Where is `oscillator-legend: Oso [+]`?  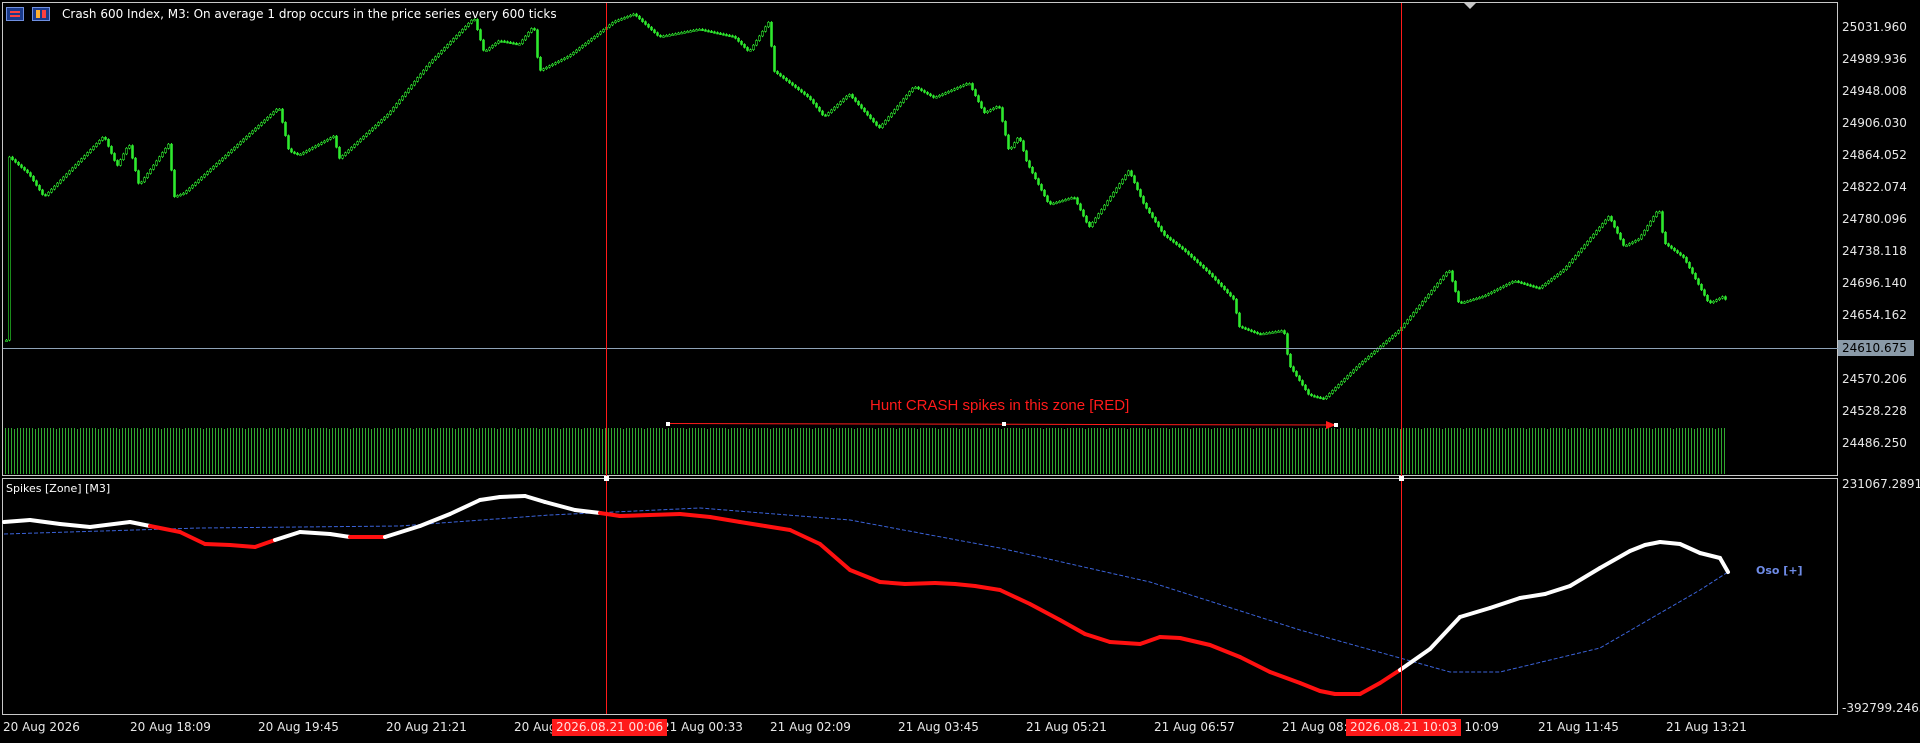
oscillator-legend: Oso [+] is located at coordinates (1779, 570).